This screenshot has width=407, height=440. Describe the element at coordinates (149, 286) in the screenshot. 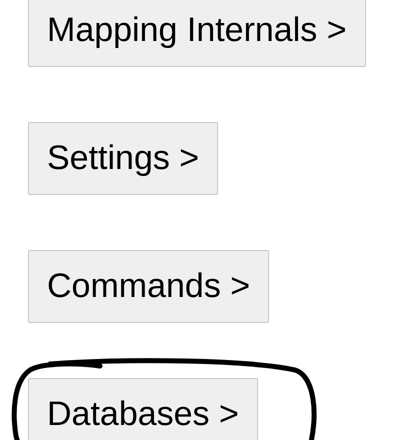

I see `menu-button: Commands >` at that location.